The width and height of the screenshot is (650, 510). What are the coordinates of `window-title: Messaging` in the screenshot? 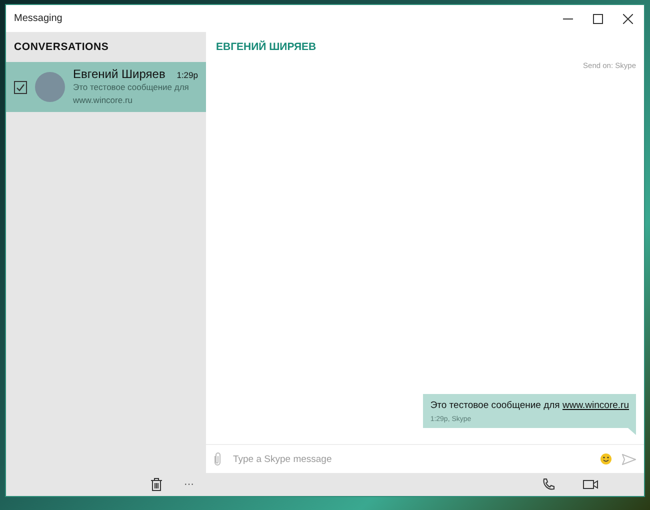 It's located at (38, 18).